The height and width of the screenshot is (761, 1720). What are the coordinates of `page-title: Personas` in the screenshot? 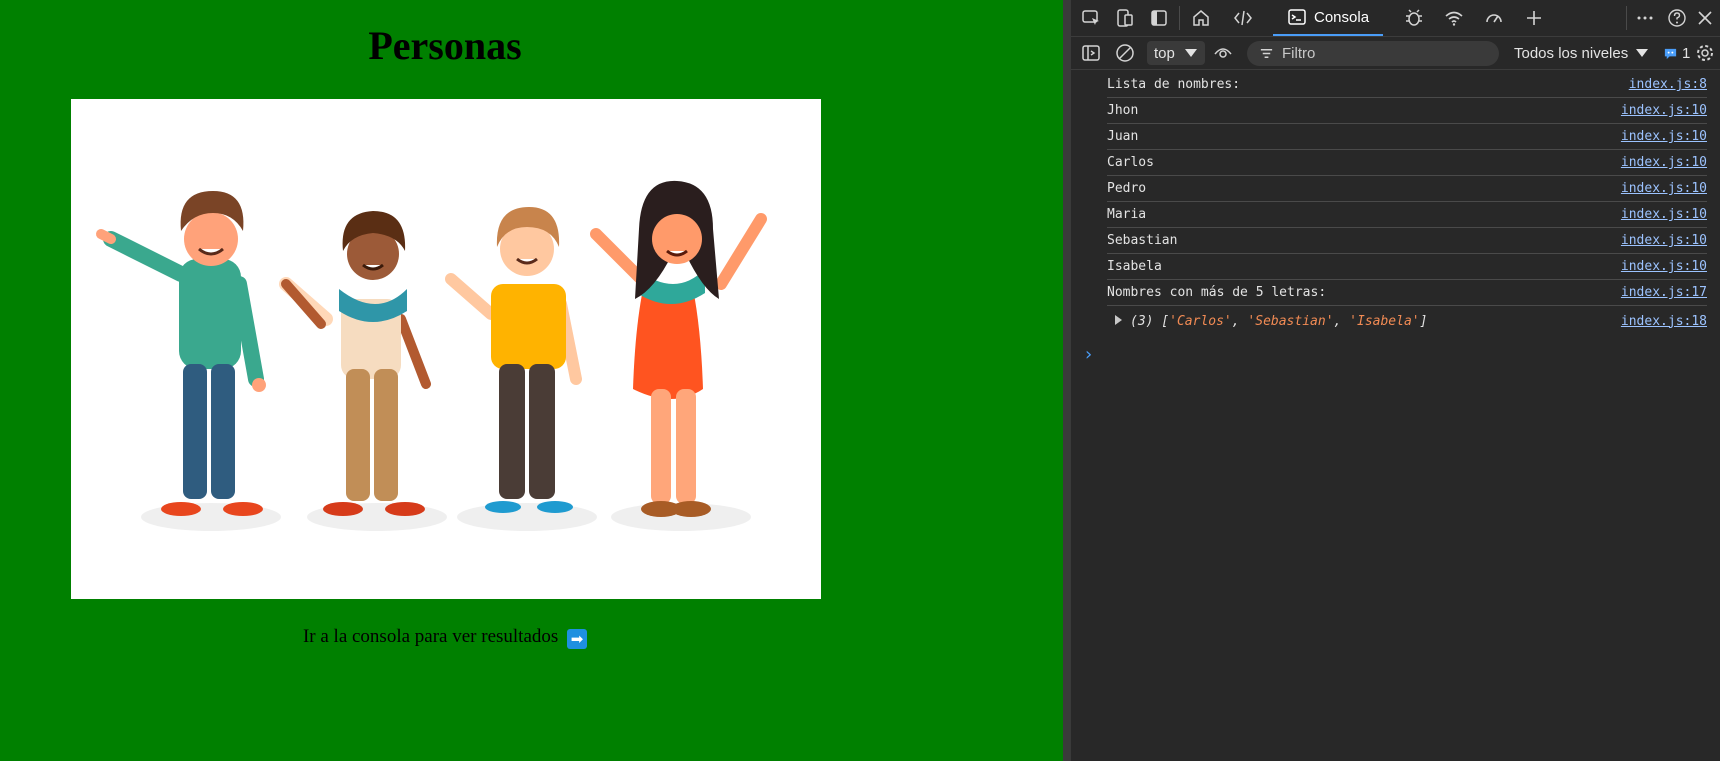 It's located at (445, 45).